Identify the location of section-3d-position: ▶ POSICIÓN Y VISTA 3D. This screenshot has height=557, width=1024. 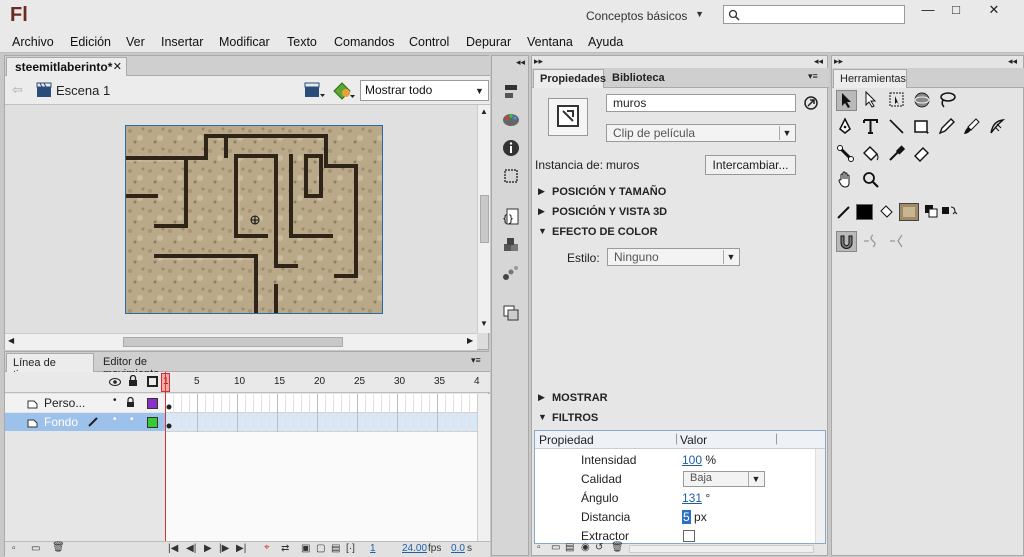
(680, 212).